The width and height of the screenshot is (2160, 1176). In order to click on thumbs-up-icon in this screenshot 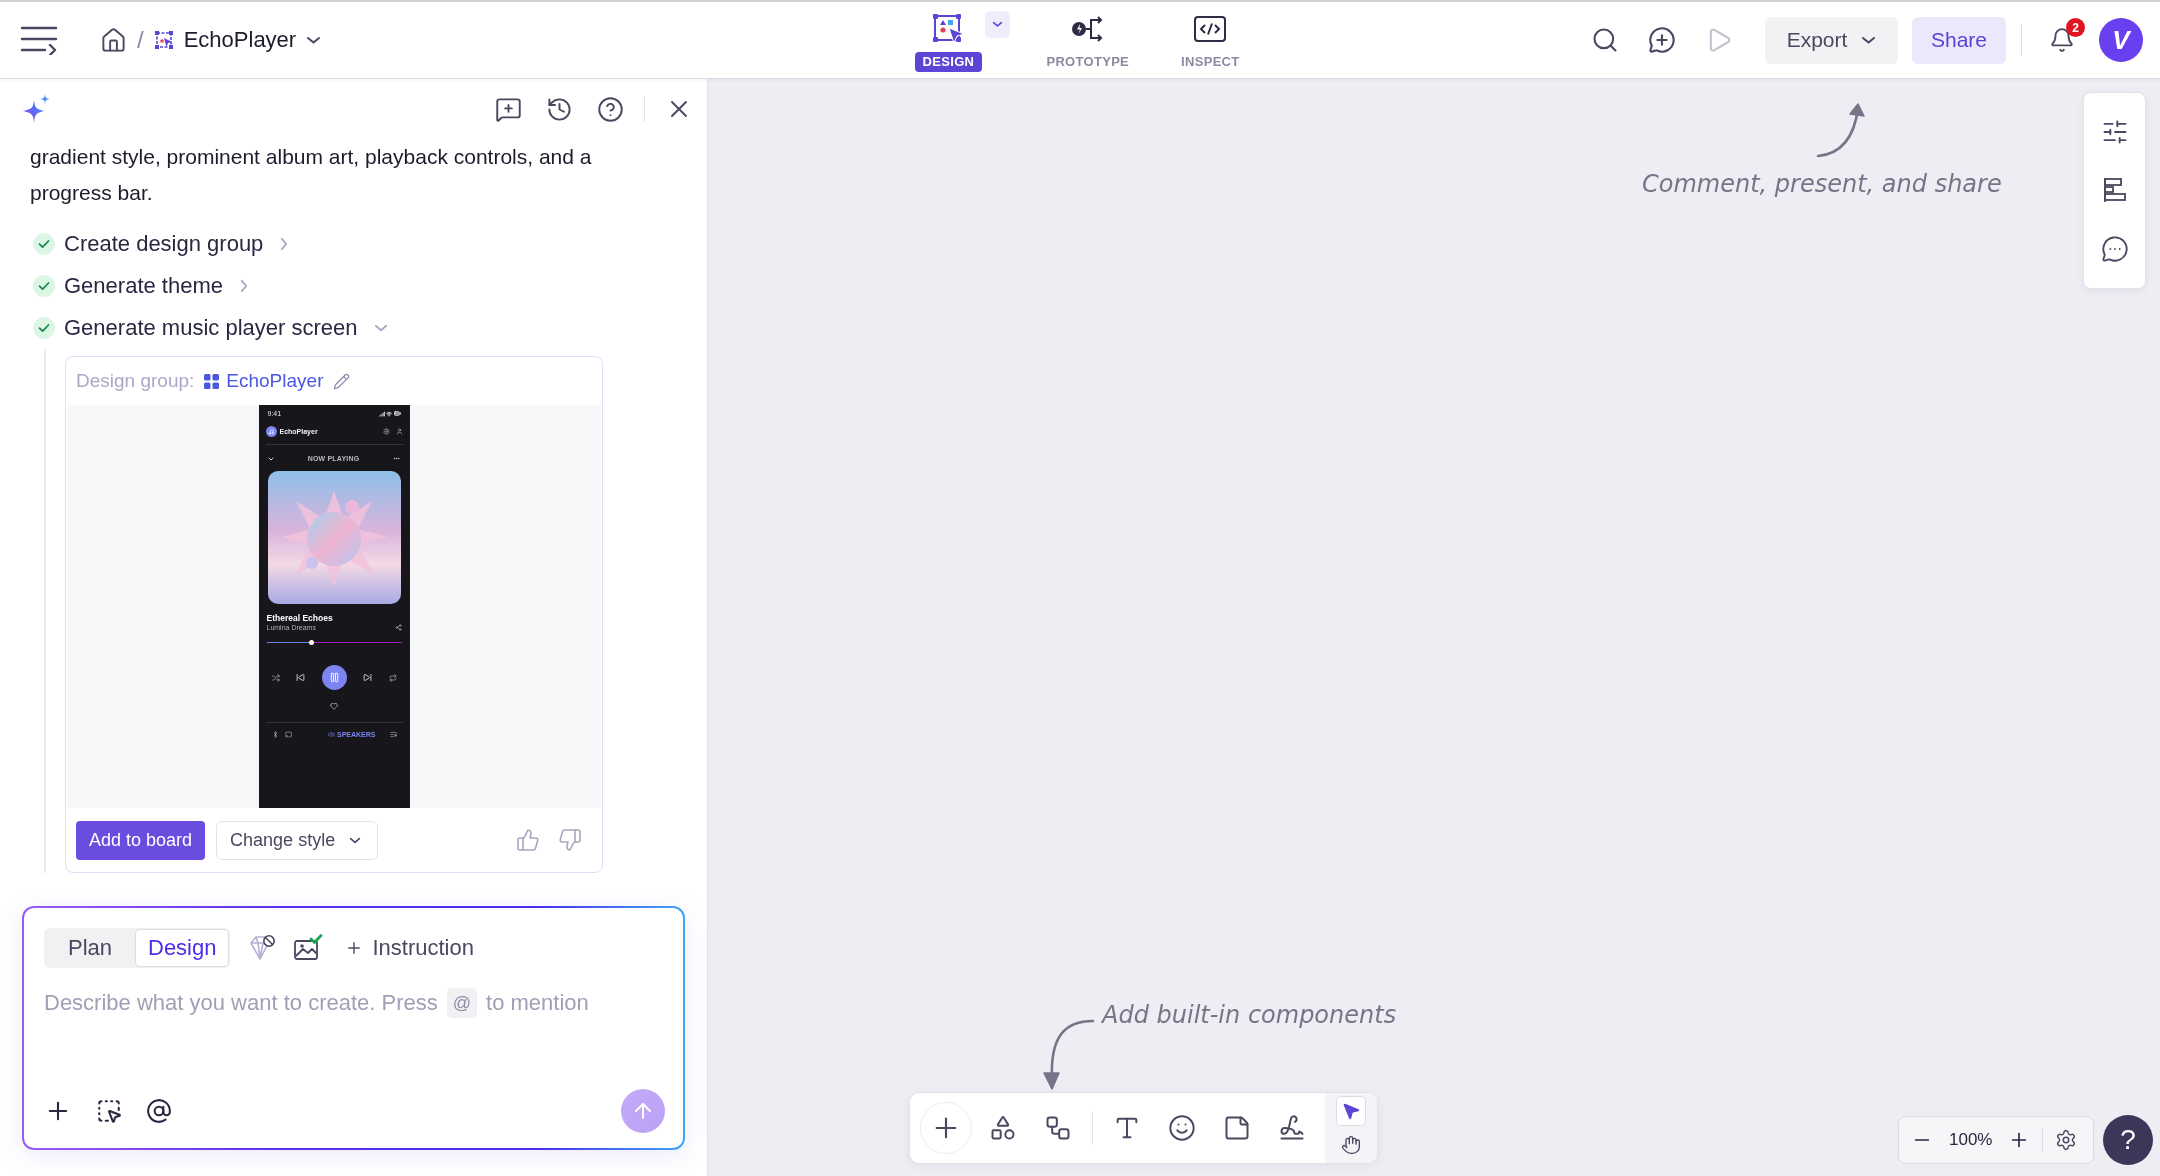, I will do `click(528, 840)`.